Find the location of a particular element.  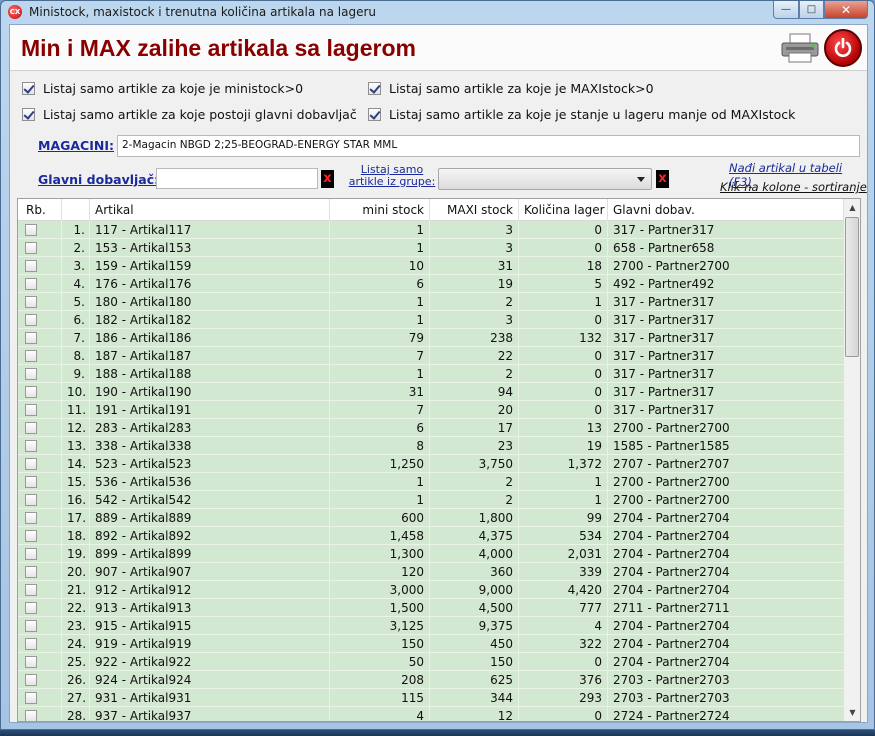

stanje-manje-checkbox is located at coordinates (374, 114).